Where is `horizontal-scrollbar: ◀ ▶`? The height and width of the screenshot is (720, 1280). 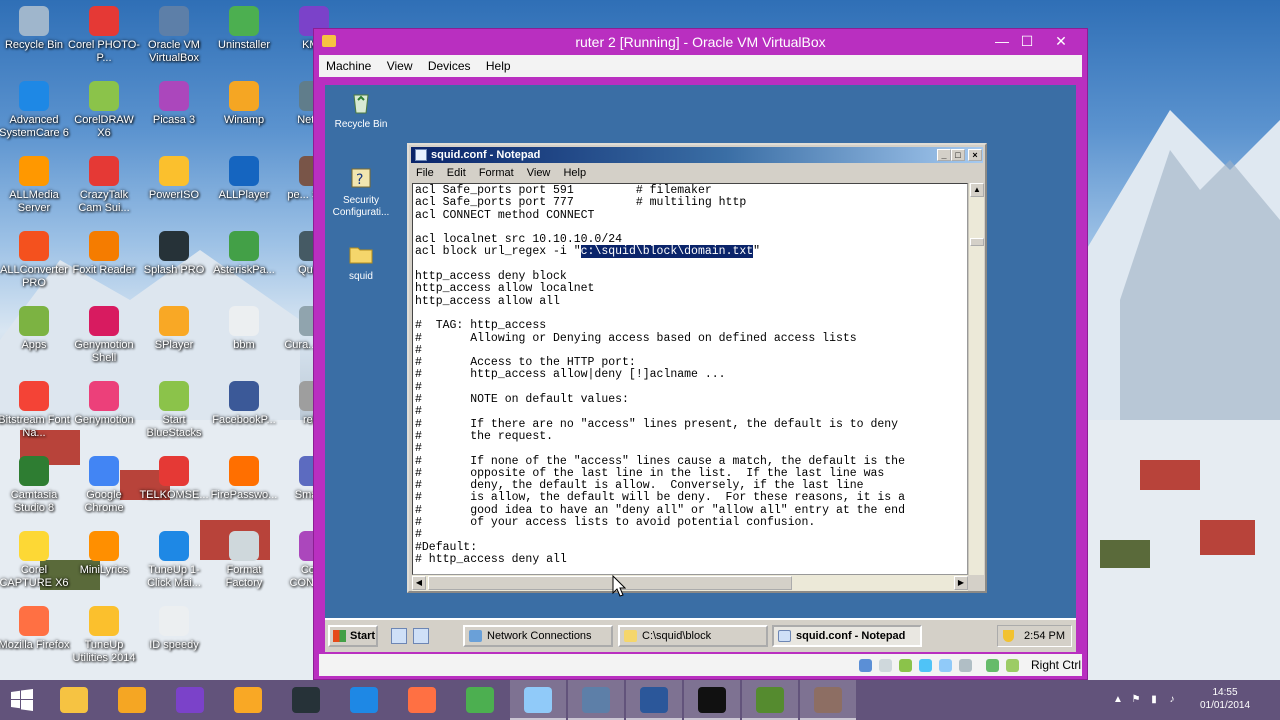 horizontal-scrollbar: ◀ ▶ is located at coordinates (690, 583).